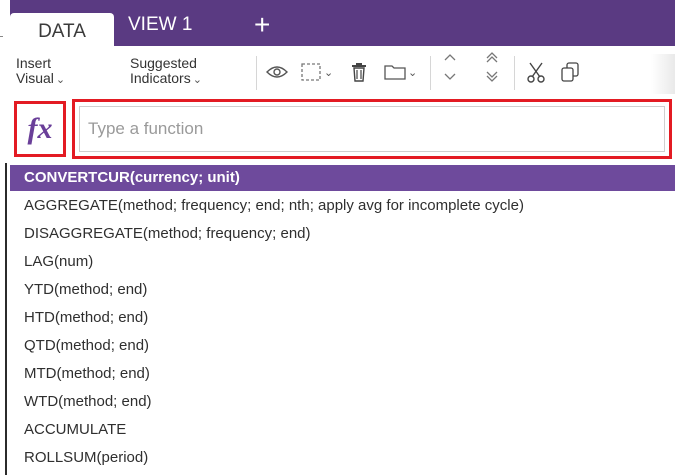 This screenshot has height=475, width=675. I want to click on insert-visual-button: Insert Visual ⌄, so click(40, 72).